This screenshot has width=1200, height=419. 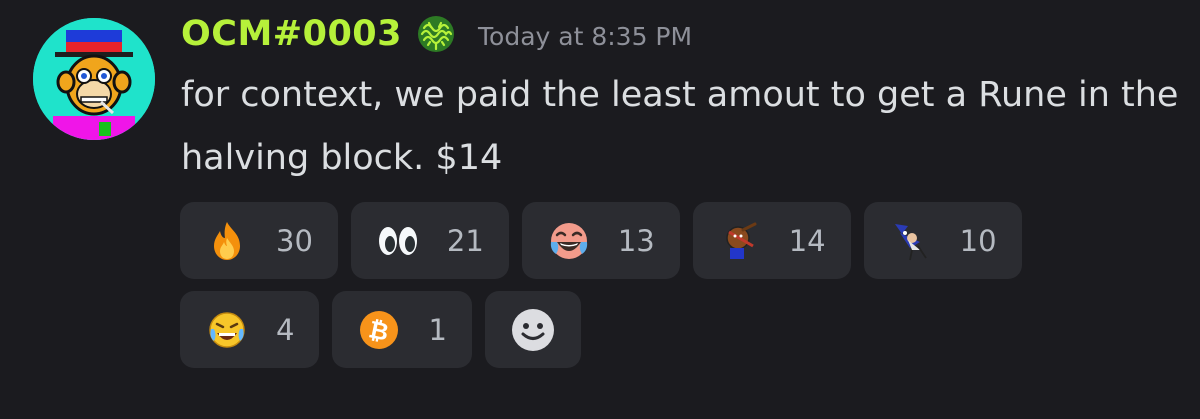 I want to click on timestamp: Today at 8:35 PM, so click(x=585, y=36).